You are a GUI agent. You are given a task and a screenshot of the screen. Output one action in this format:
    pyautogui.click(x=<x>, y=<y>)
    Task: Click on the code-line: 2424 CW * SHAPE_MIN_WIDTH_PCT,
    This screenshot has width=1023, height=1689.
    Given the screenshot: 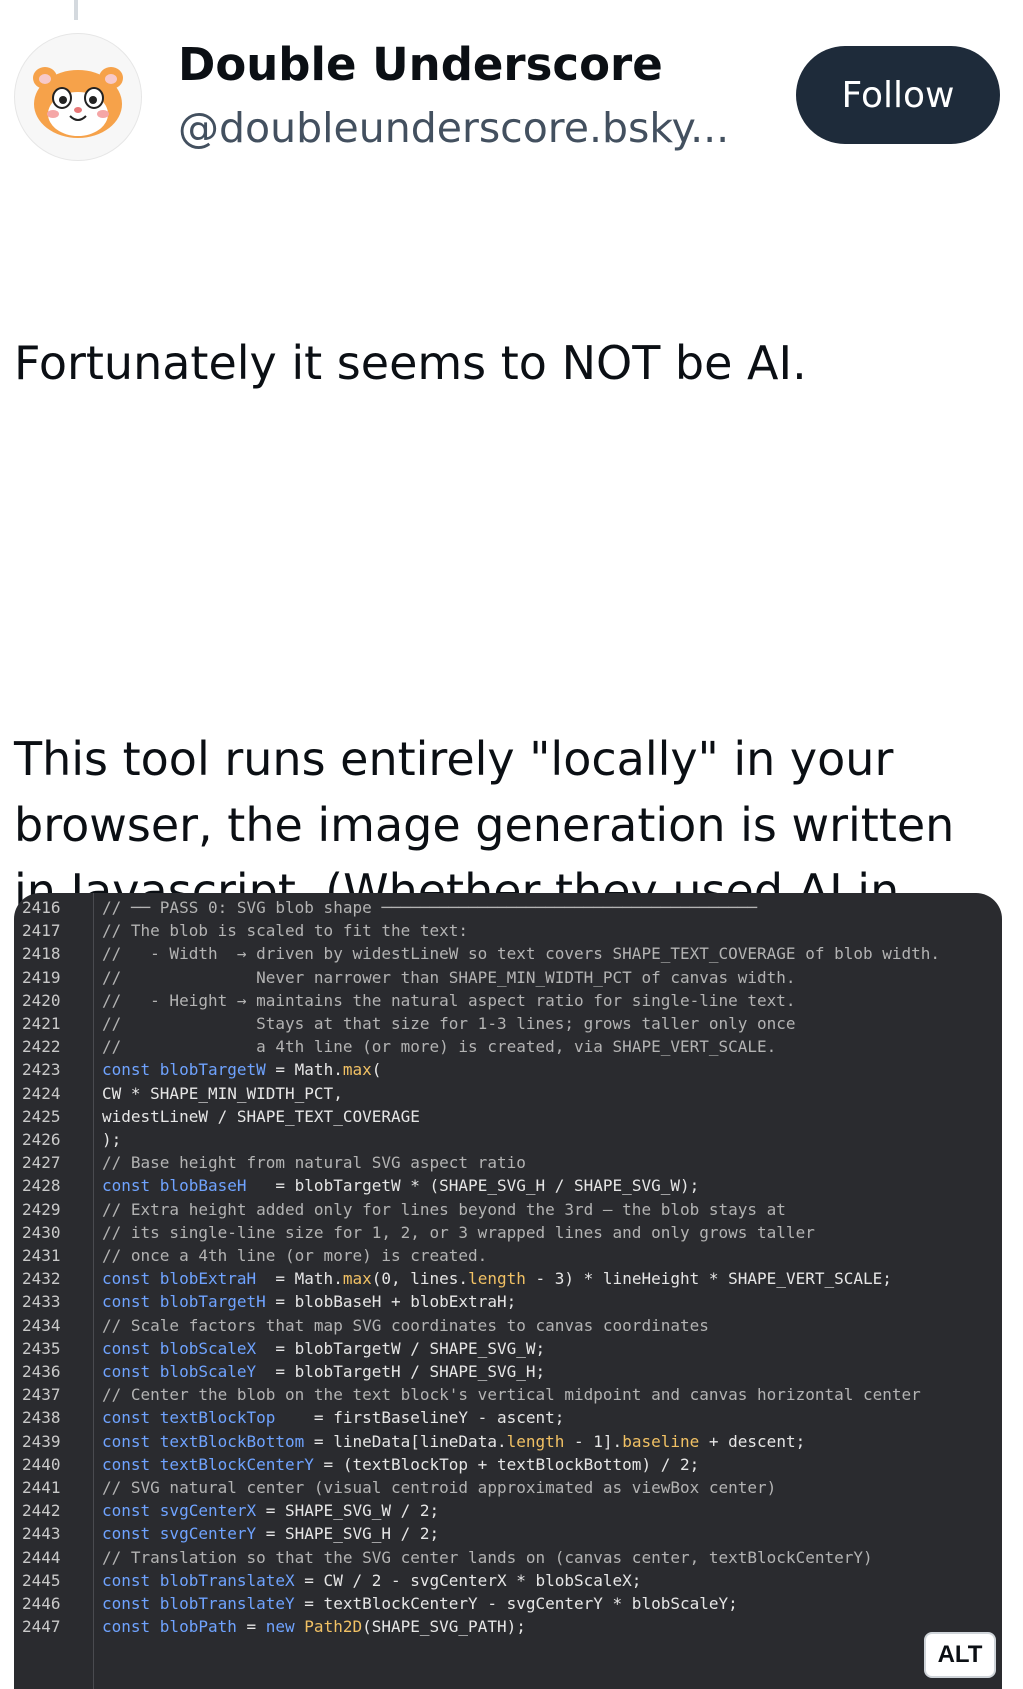 What is the action you would take?
    pyautogui.click(x=508, y=1093)
    